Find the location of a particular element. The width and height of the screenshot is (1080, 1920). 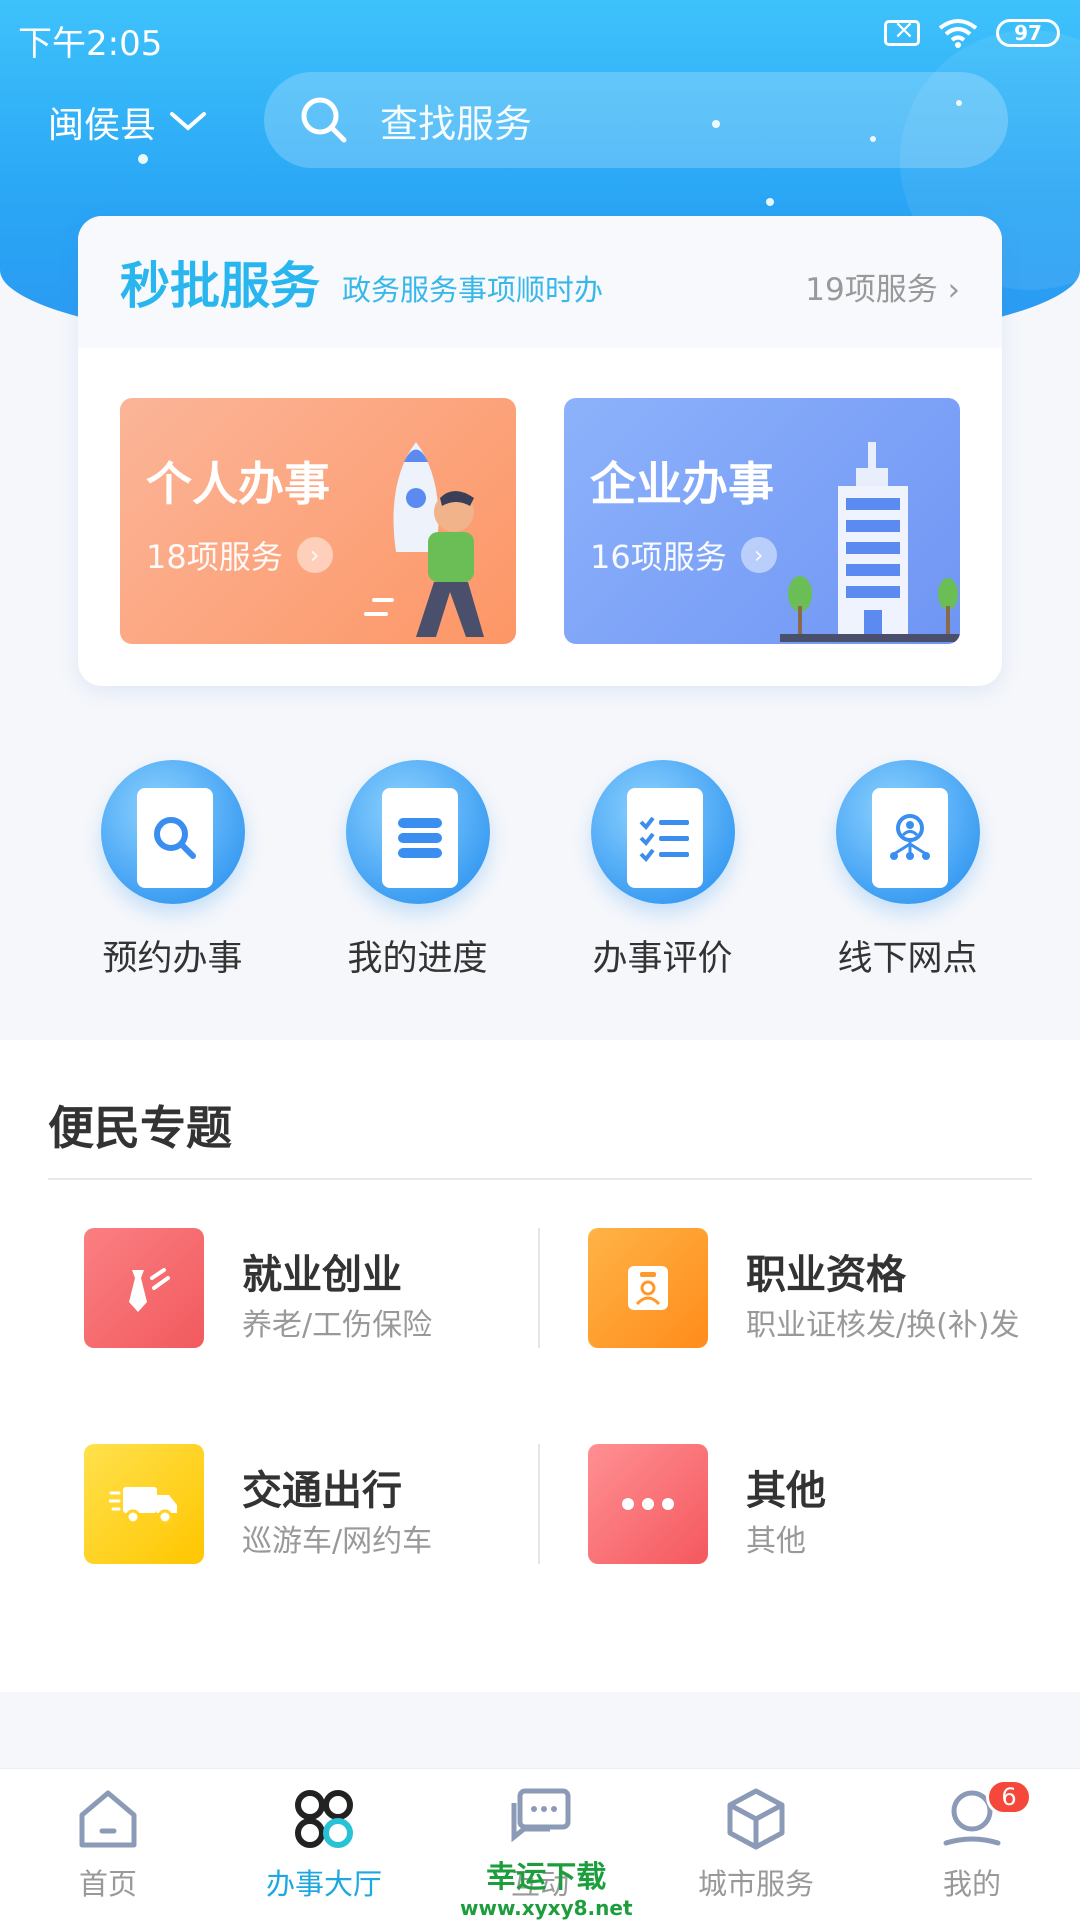

tab-service-hall: 办事大厅 is located at coordinates (324, 1844).